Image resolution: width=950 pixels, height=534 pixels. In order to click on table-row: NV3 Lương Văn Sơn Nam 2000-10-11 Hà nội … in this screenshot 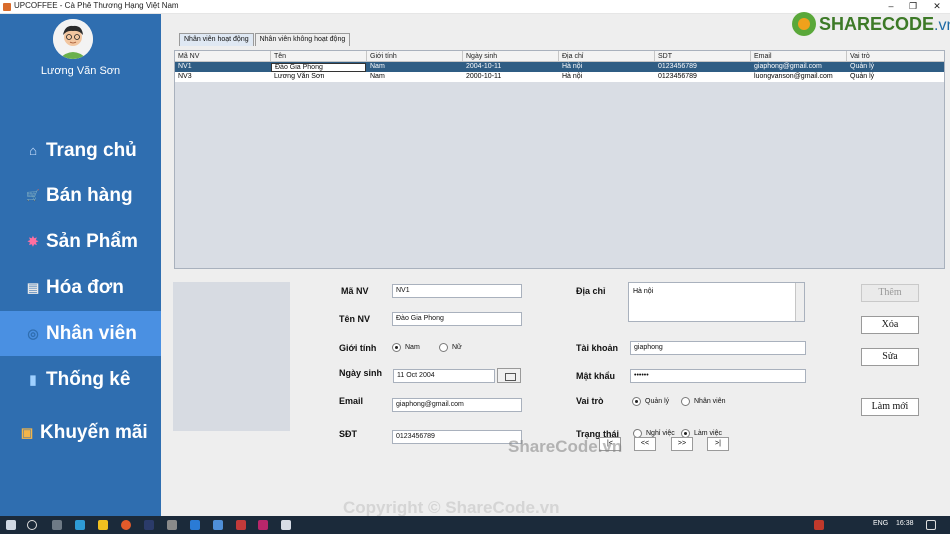, I will do `click(559, 77)`.